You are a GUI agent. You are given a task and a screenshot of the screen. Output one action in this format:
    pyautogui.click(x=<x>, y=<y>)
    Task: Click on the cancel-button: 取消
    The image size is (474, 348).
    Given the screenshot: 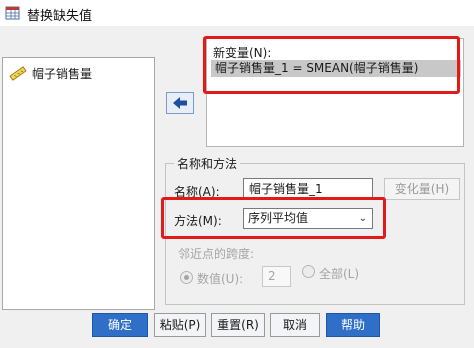 What is the action you would take?
    pyautogui.click(x=295, y=325)
    